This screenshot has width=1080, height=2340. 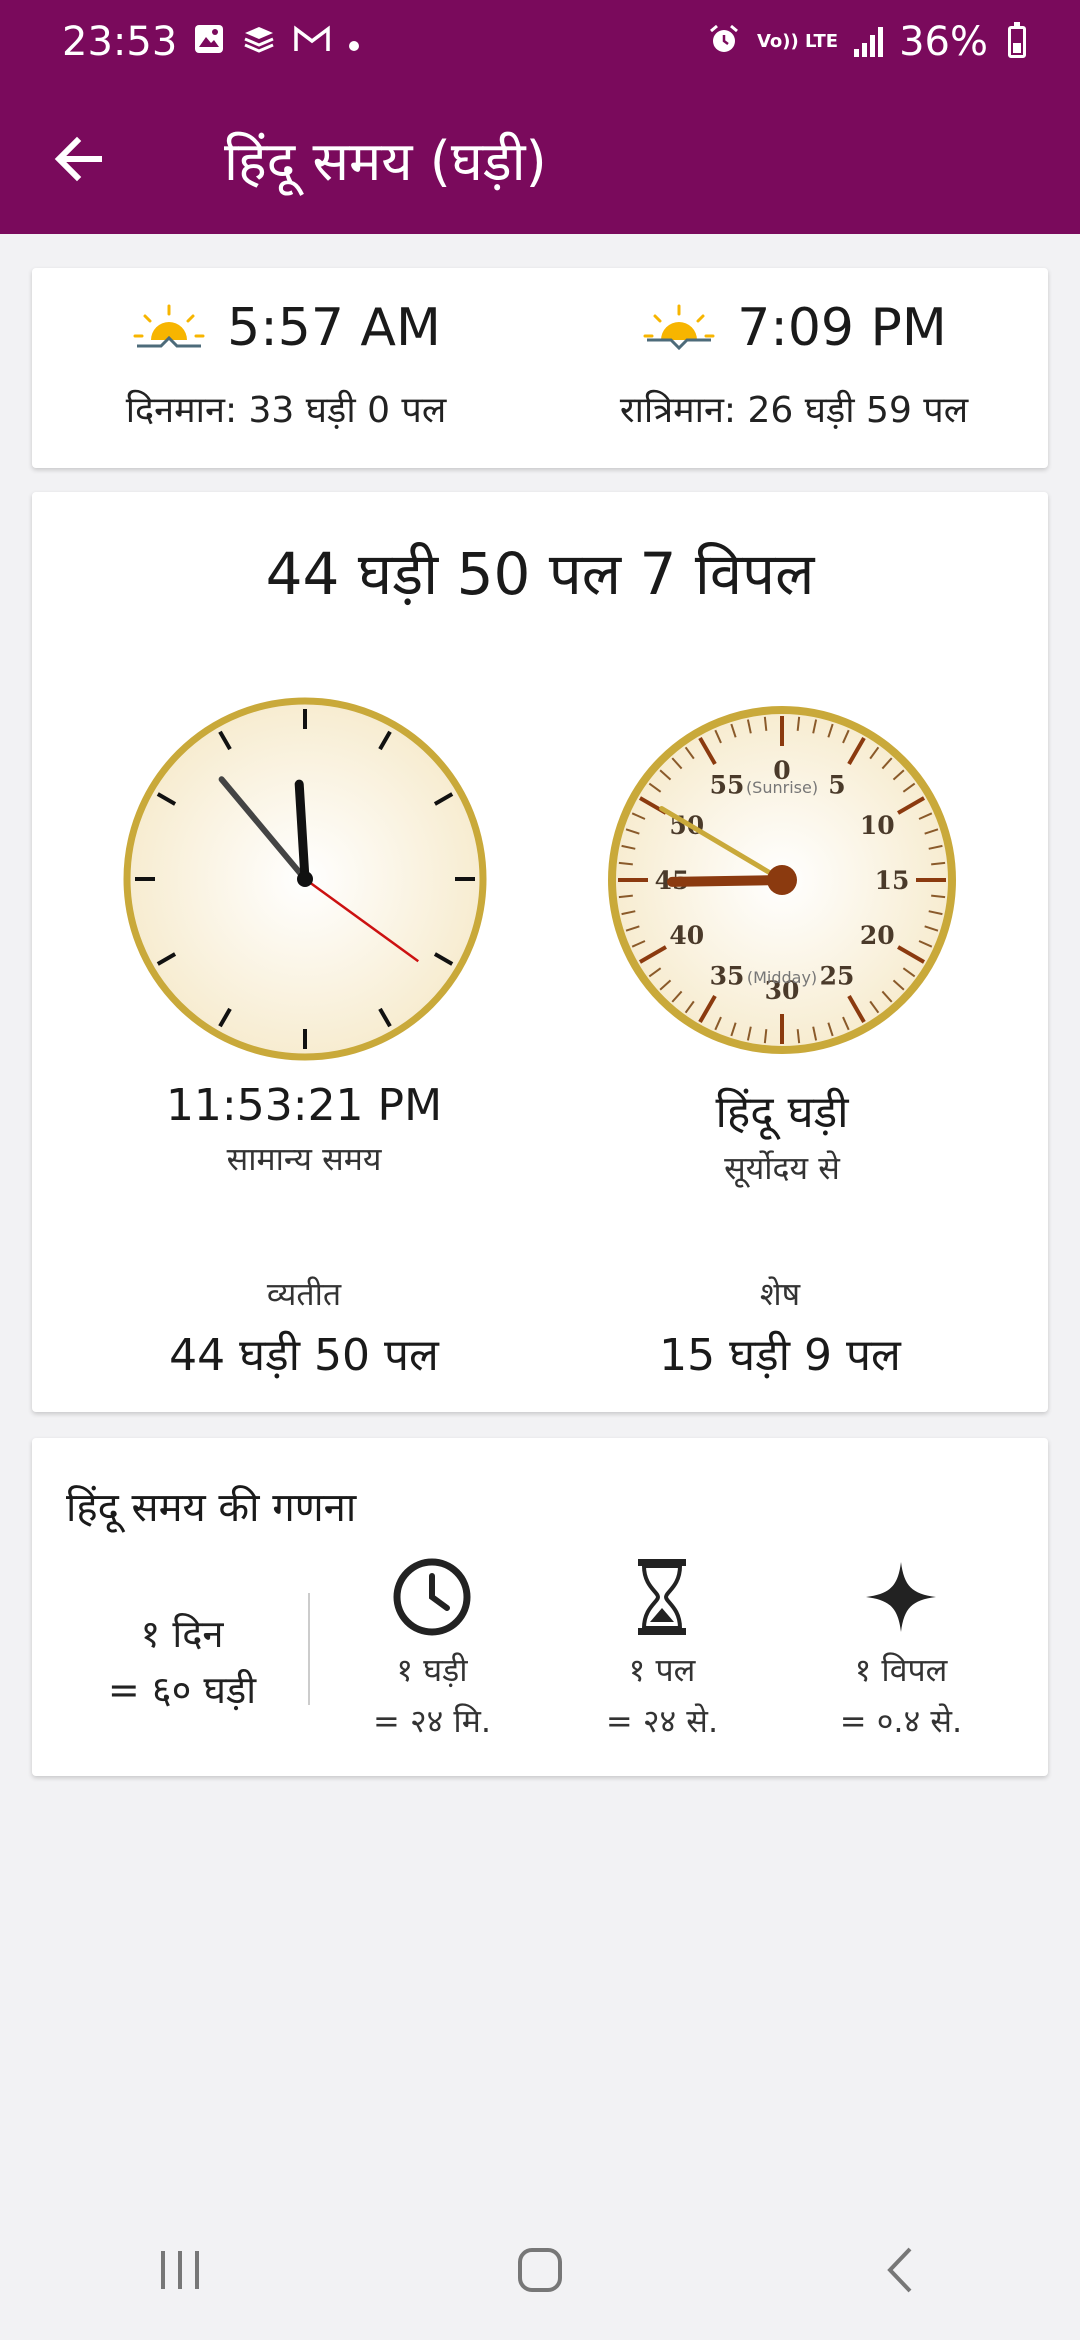 What do you see at coordinates (901, 1721) in the screenshot?
I see `calc-vipal-line2: = ०.४ से.` at bounding box center [901, 1721].